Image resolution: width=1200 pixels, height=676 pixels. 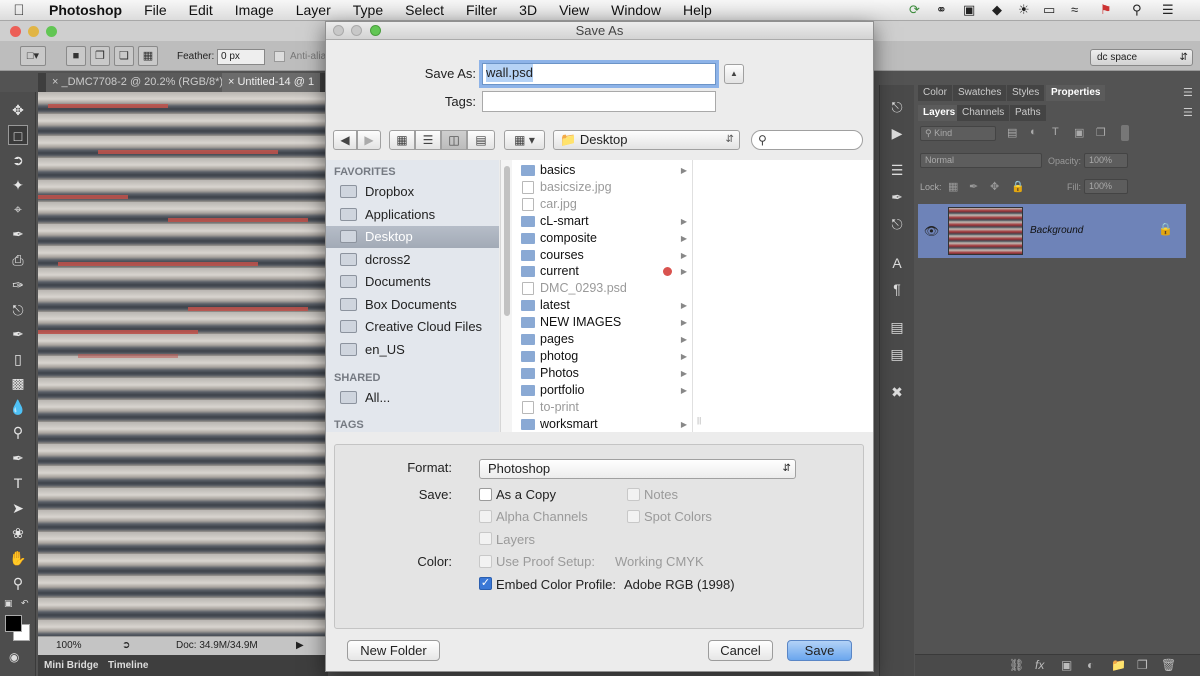 I want to click on lock-all-icon: 🔒, so click(x=1018, y=186).